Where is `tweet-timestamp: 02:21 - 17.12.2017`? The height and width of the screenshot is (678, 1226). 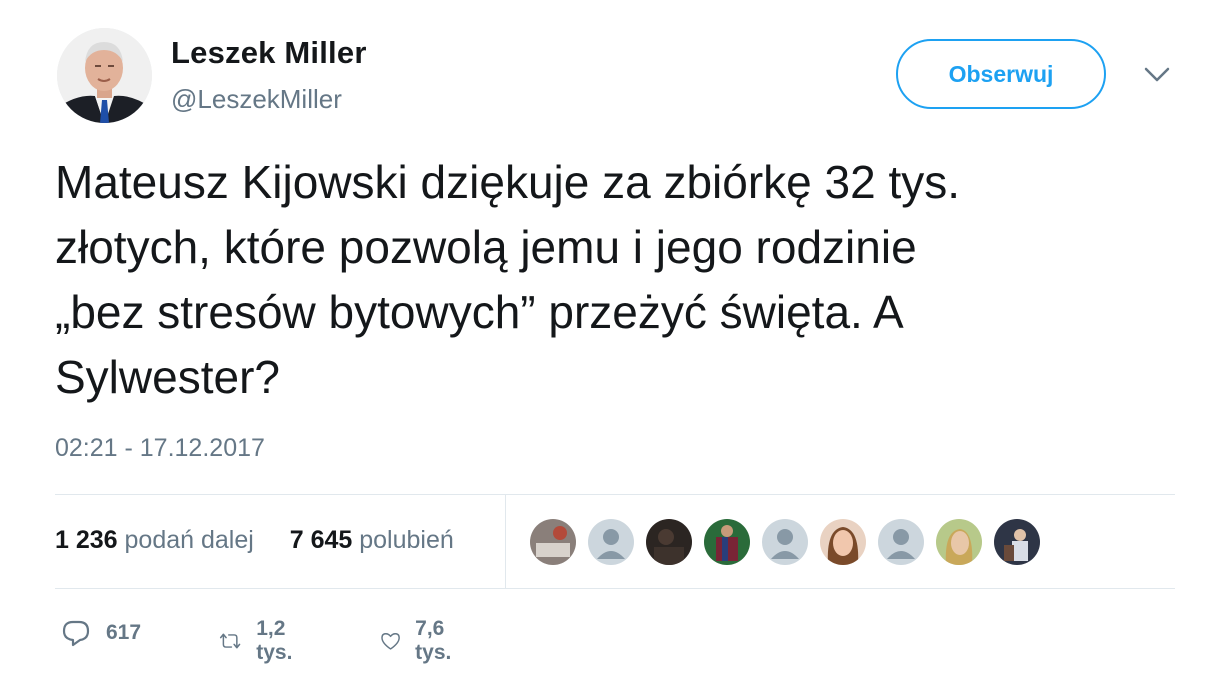 tweet-timestamp: 02:21 - 17.12.2017 is located at coordinates (160, 448).